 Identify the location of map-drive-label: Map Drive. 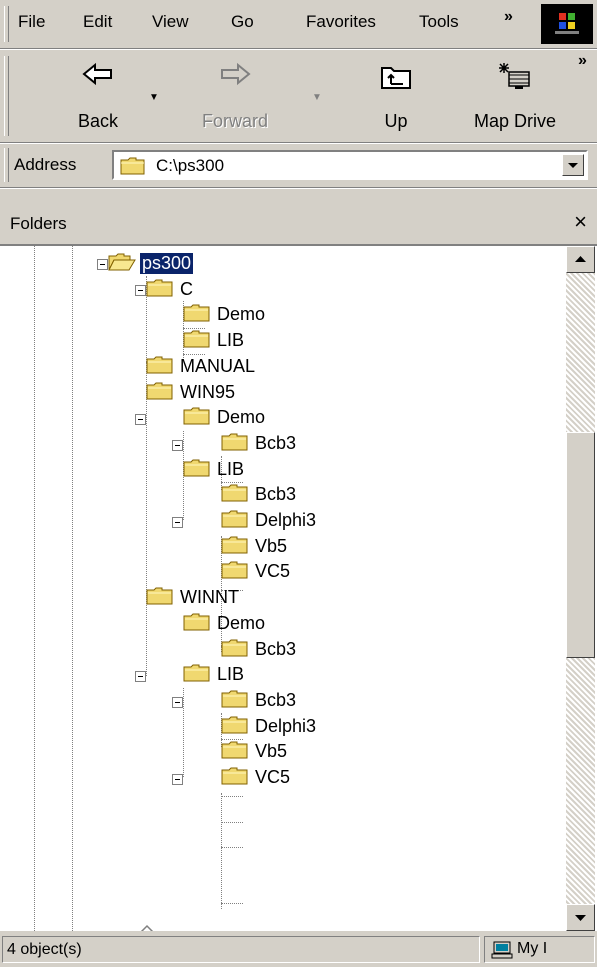
(515, 121).